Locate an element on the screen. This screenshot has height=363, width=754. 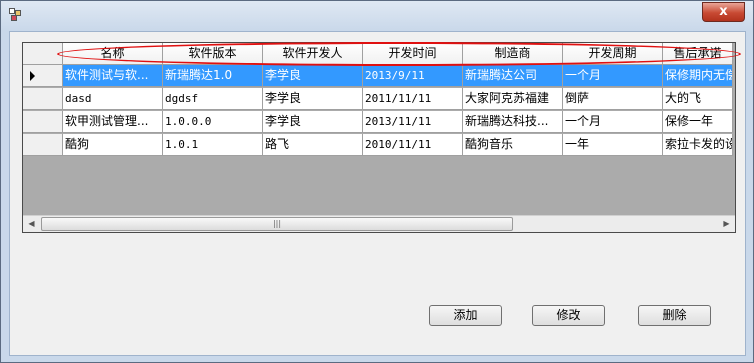
table-row: dasd dgdsf 李学良 2011/11/11 大家阿克苏福建 倒萨 大的飞 is located at coordinates (378, 99).